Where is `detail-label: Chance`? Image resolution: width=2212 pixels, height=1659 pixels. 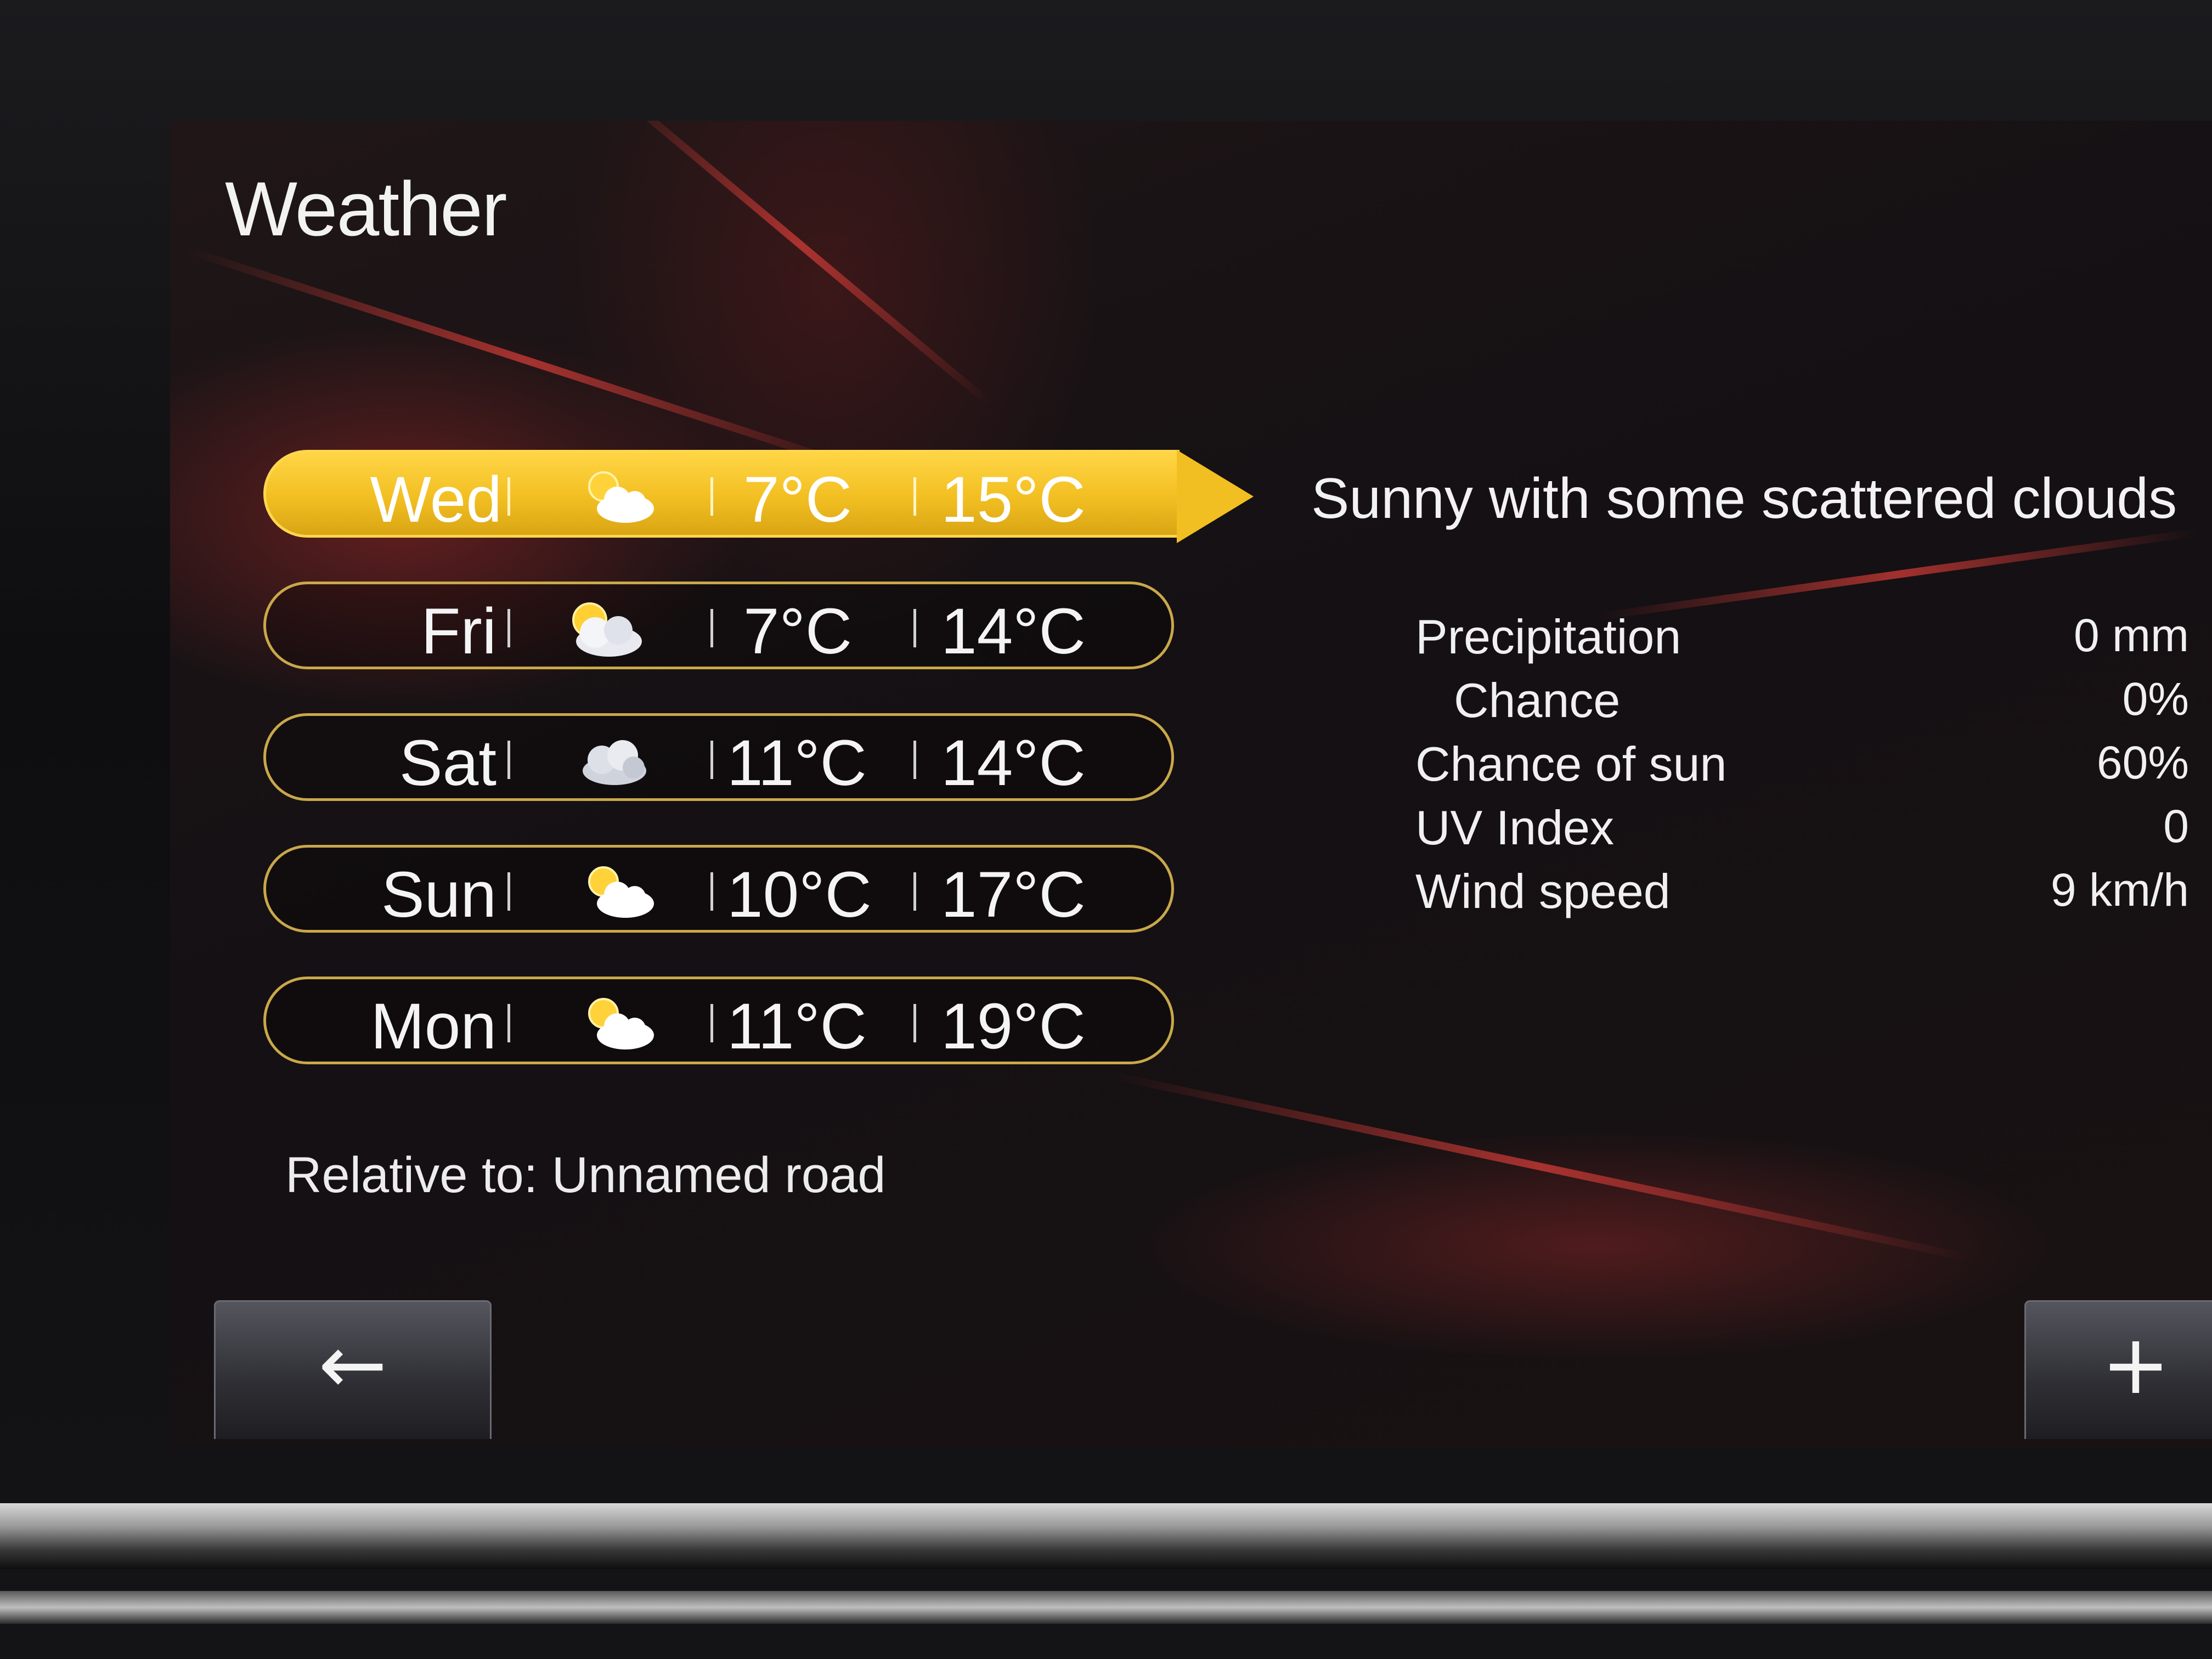
detail-label: Chance is located at coordinates (1537, 700).